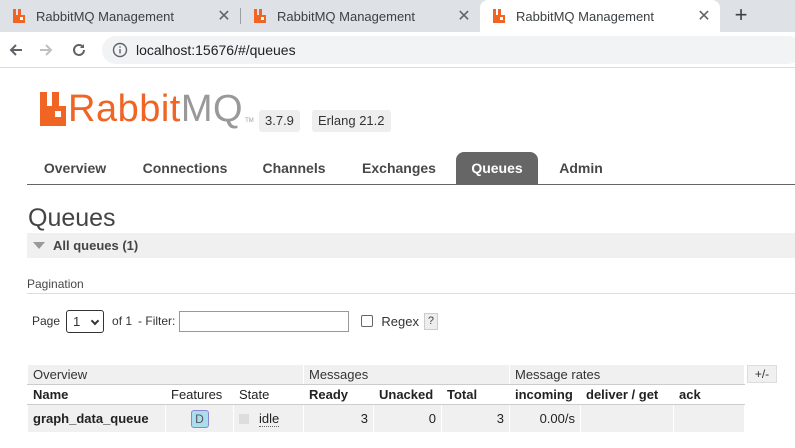 The image size is (795, 448). I want to click on queue-name-link: graph_data_queue, so click(96, 418).